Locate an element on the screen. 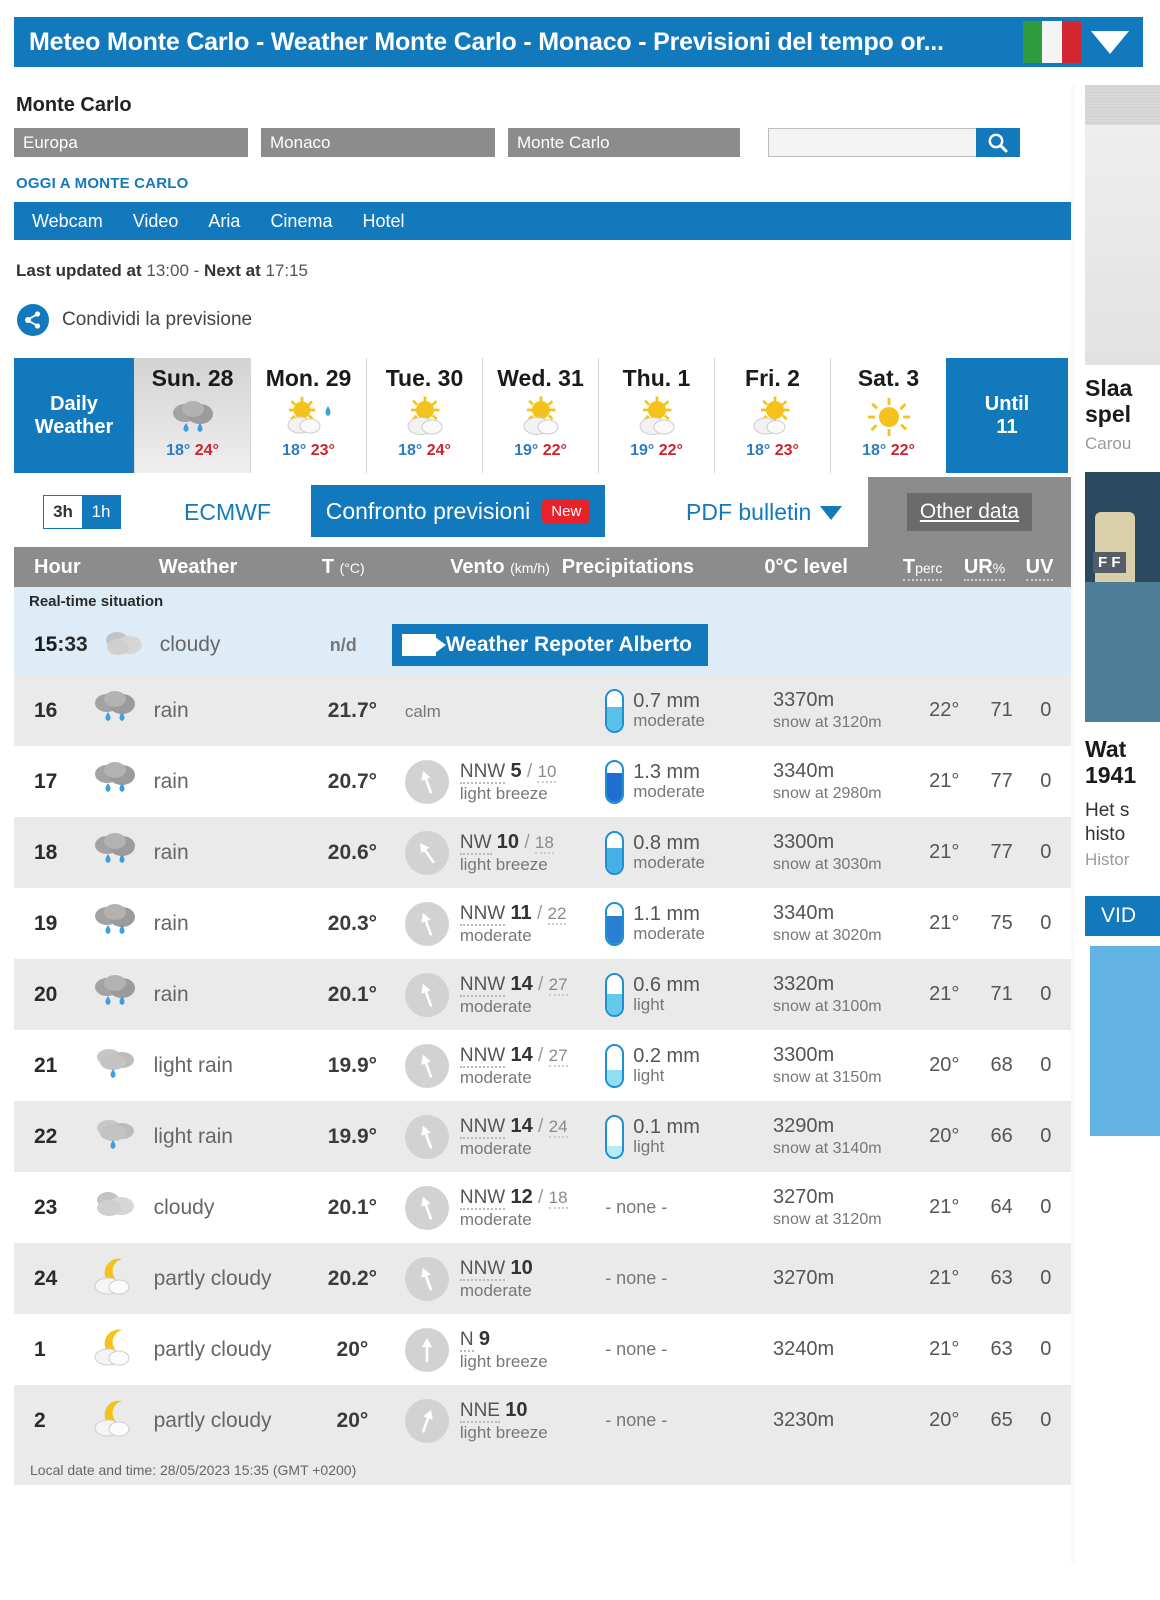 The image size is (1160, 1600). precipitation-cell: 1.1 mm moderate is located at coordinates (688, 923).